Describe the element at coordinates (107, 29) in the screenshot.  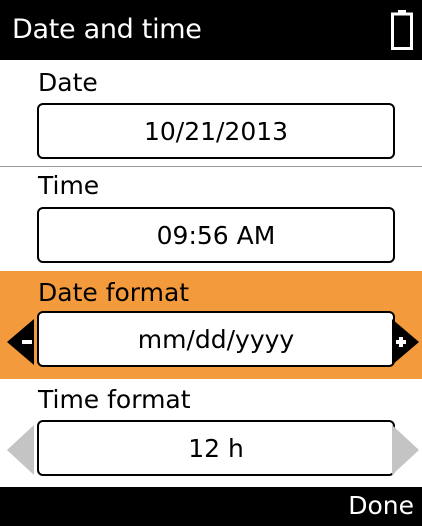
I see `page-title: Date and time` at that location.